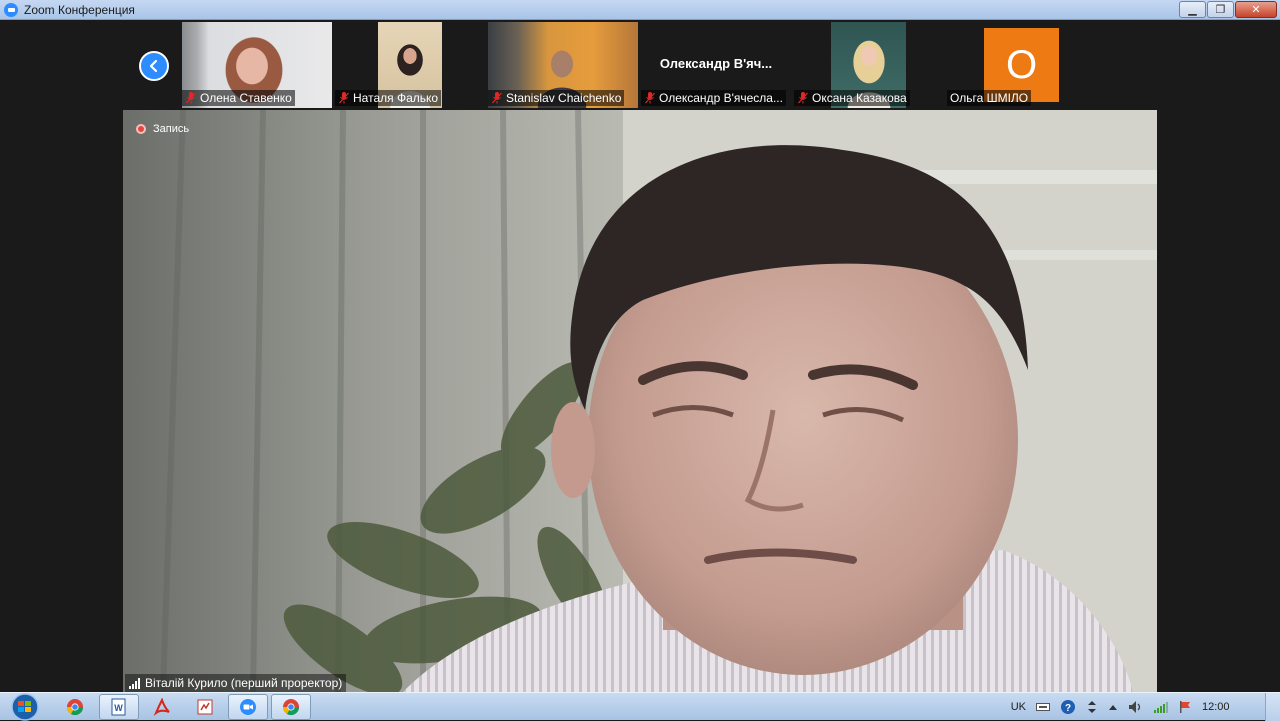 The width and height of the screenshot is (1280, 721). Describe the element at coordinates (1018, 707) in the screenshot. I see `language-indicator: UK` at that location.